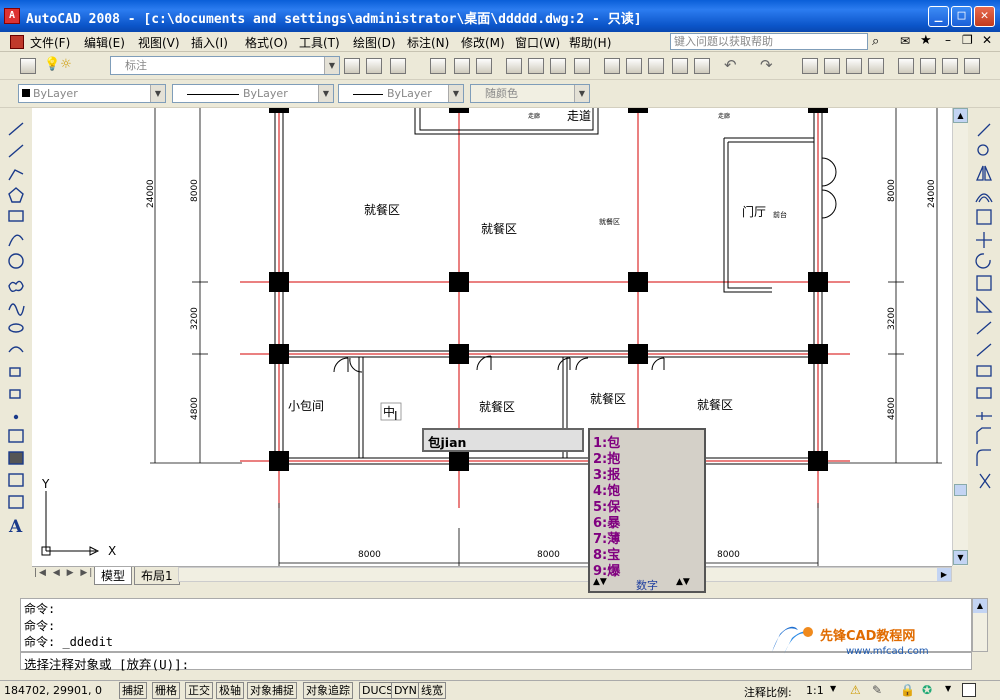 Image resolution: width=1000 pixels, height=700 pixels. I want to click on sheet-set-icon, so click(972, 66).